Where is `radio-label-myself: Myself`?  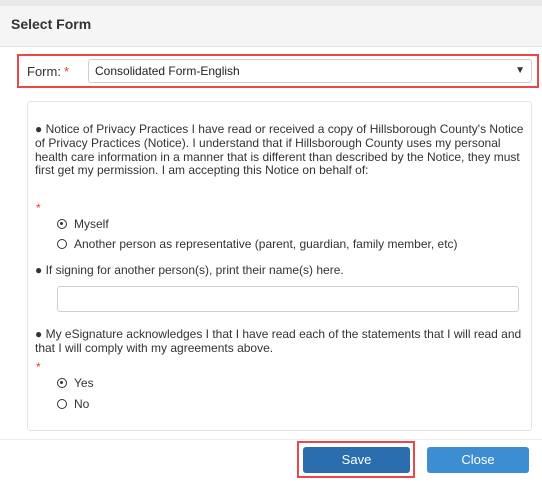
radio-label-myself: Myself is located at coordinates (91, 224).